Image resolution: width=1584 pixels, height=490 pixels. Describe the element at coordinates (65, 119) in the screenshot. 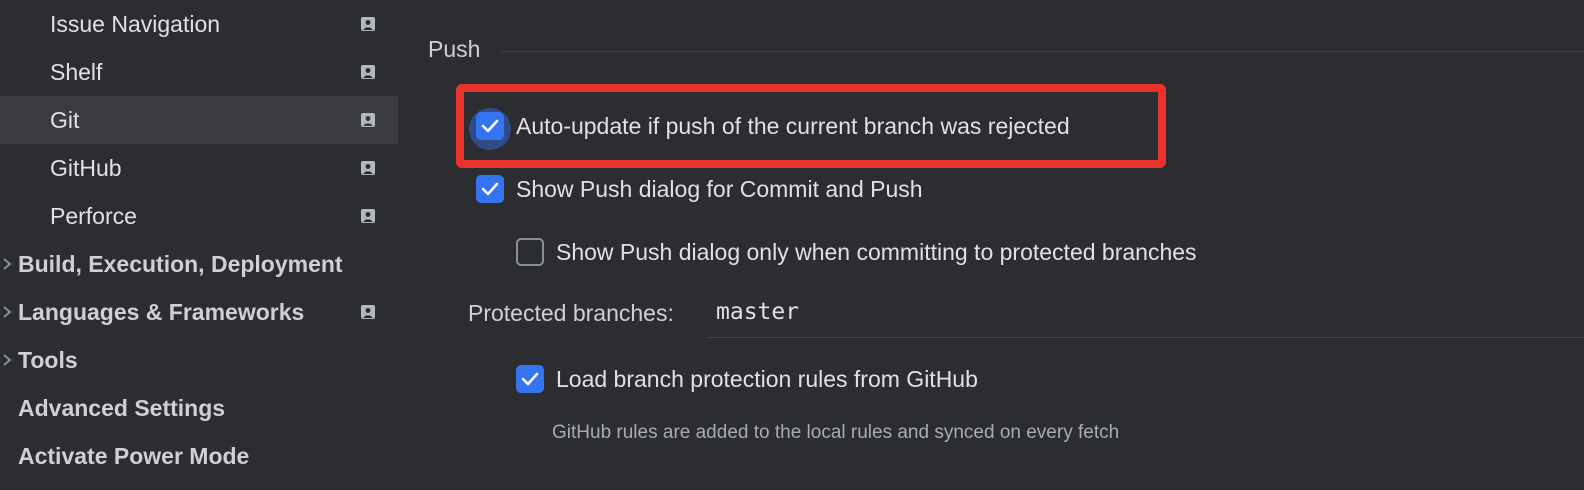

I see `sidebar-item-label: Git` at that location.